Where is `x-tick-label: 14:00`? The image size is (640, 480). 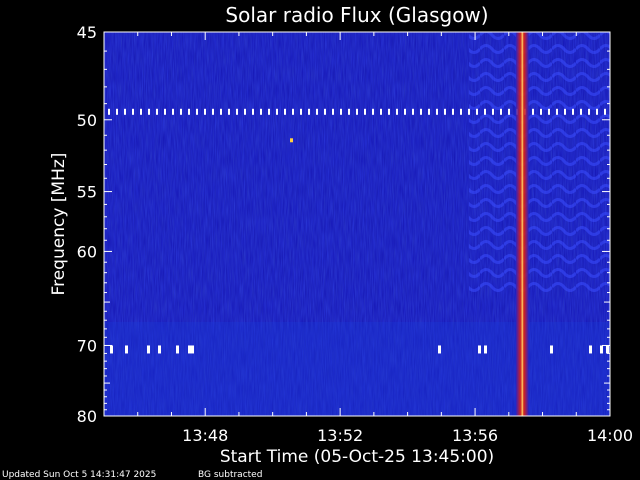
x-tick-label: 14:00 is located at coordinates (610, 435).